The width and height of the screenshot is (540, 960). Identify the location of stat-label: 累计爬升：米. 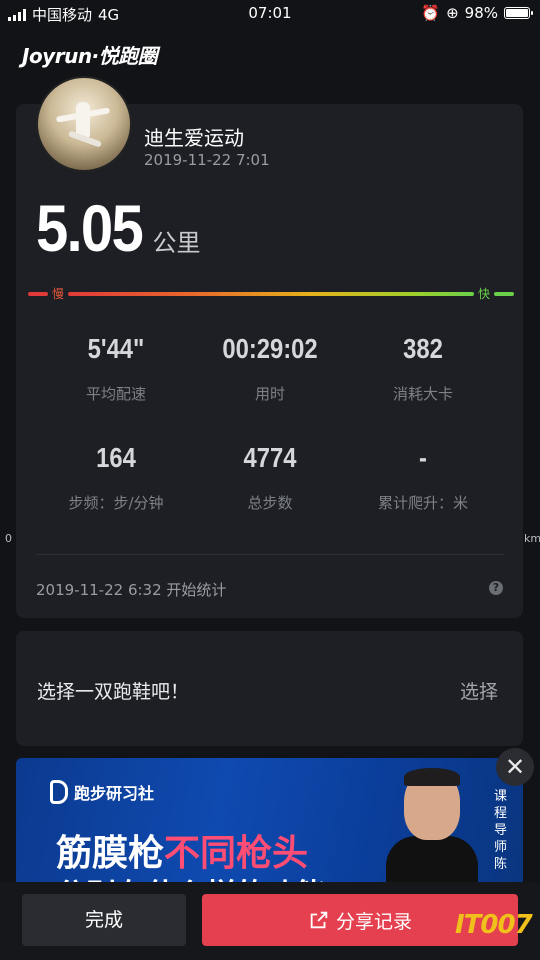
(422, 503).